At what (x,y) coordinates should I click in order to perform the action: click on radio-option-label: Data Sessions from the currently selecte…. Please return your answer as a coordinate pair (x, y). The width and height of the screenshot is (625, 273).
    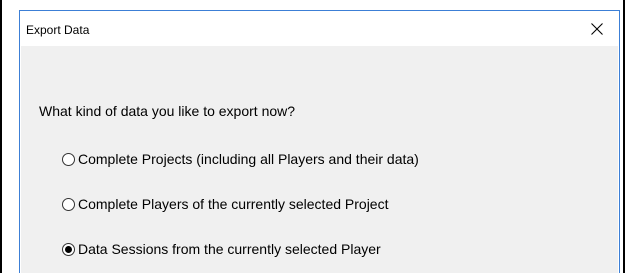
    Looking at the image, I should click on (229, 249).